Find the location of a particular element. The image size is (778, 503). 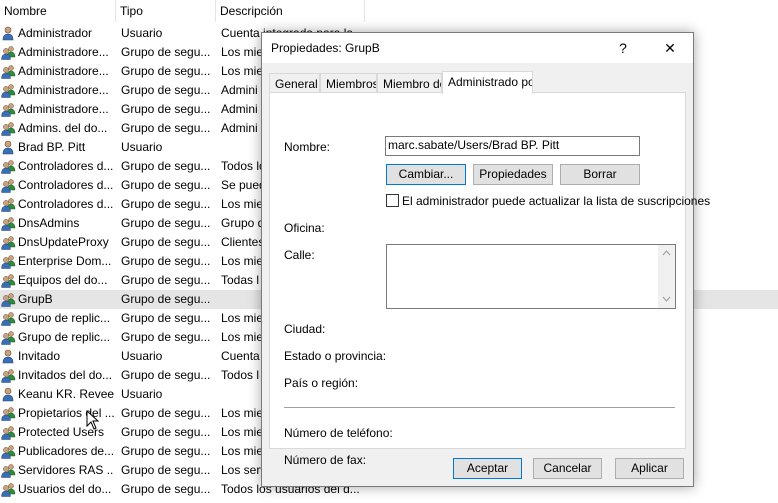

calle-label: Calle: is located at coordinates (299, 255).